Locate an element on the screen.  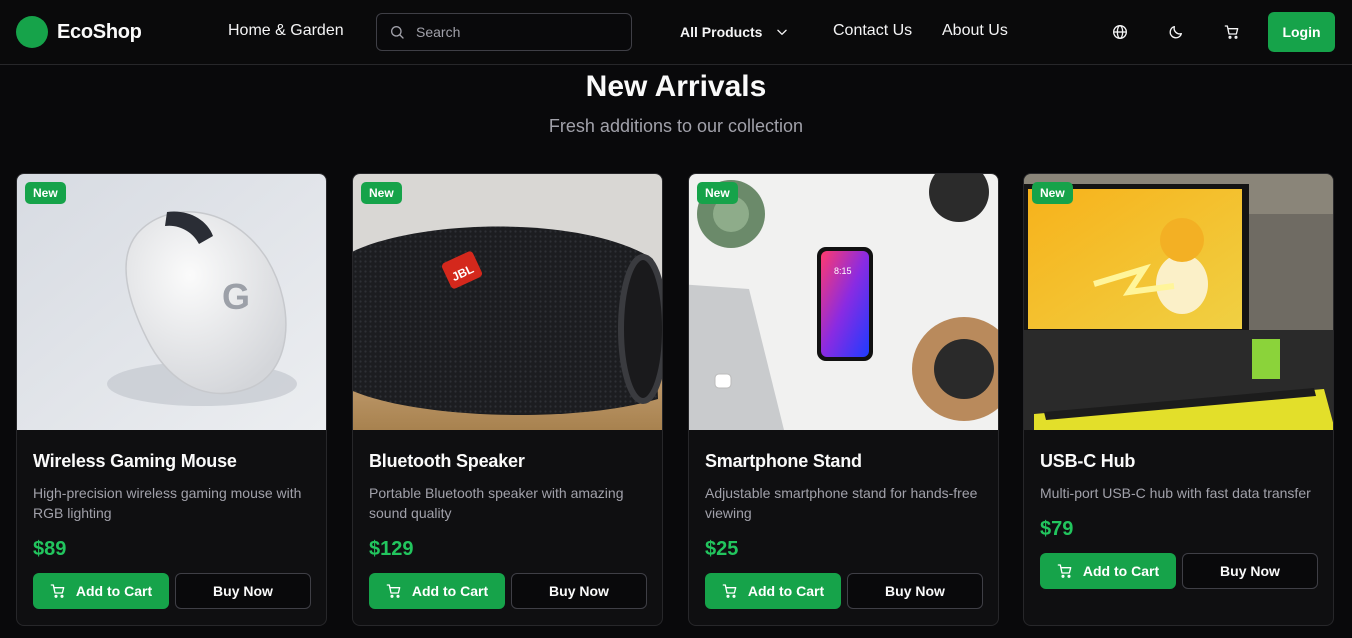
globe-icon is located at coordinates (1120, 32).